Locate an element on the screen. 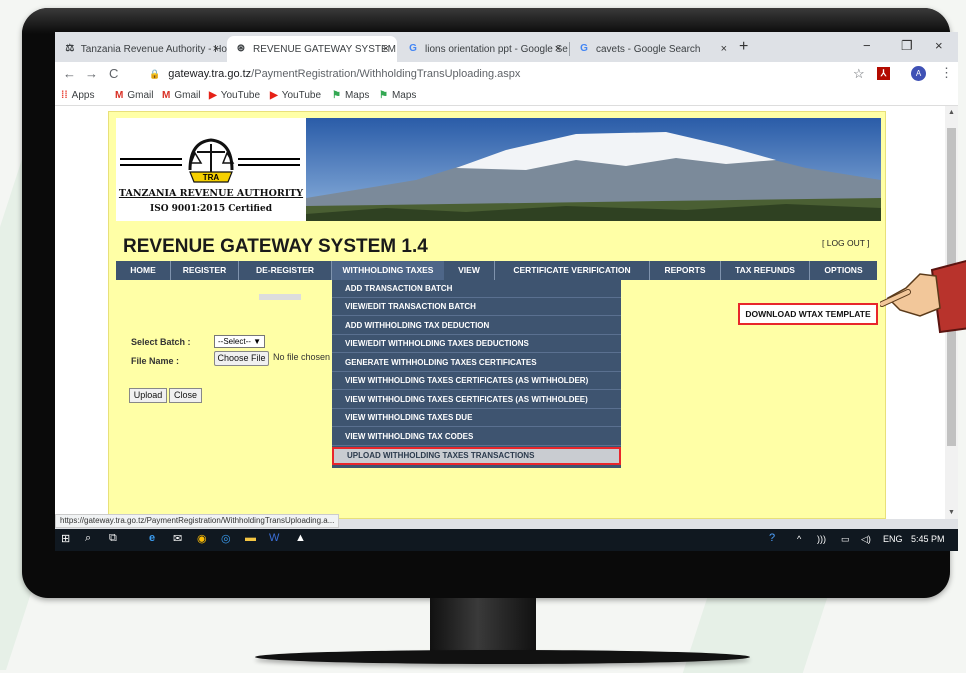 The image size is (966, 673). nav-deregister: DE-REGISTER is located at coordinates (285, 270).